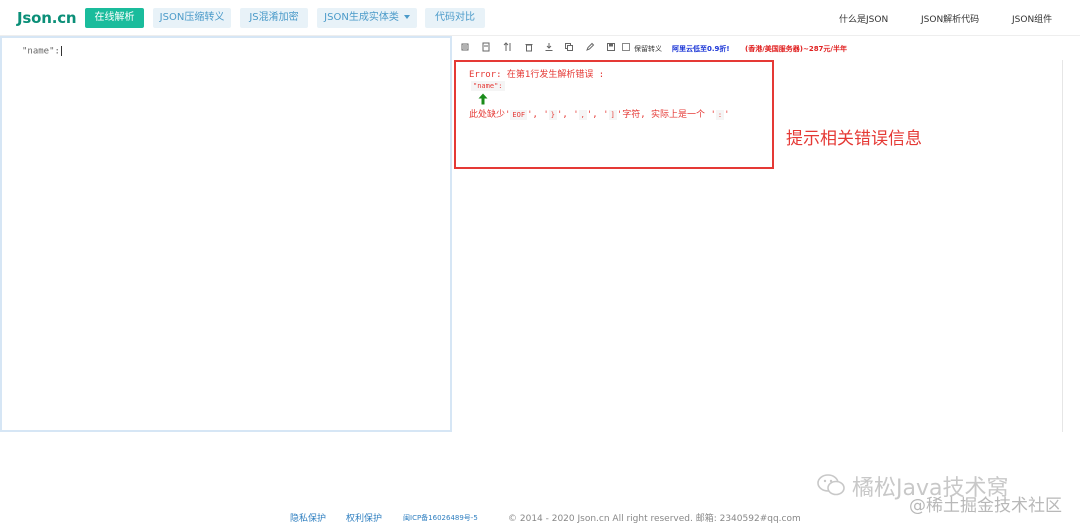 Image resolution: width=1080 pixels, height=530 pixels. Describe the element at coordinates (361, 17) in the screenshot. I see `nav-json-entity-label: JSON生成实体类` at that location.